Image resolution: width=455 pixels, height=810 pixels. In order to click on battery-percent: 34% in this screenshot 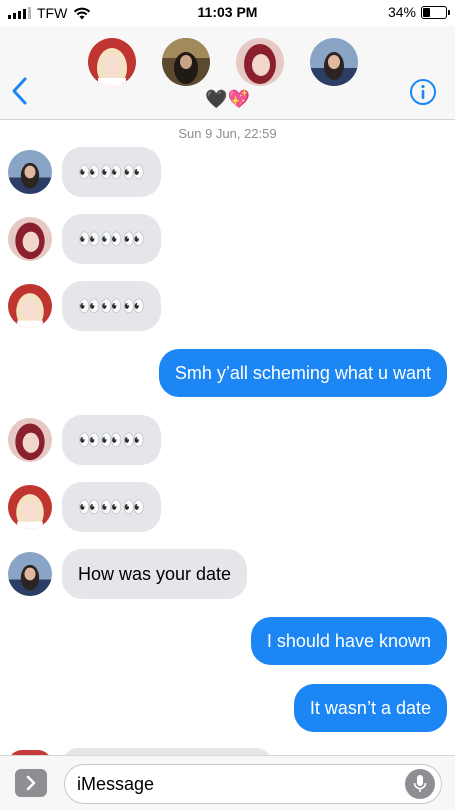, I will do `click(401, 12)`.